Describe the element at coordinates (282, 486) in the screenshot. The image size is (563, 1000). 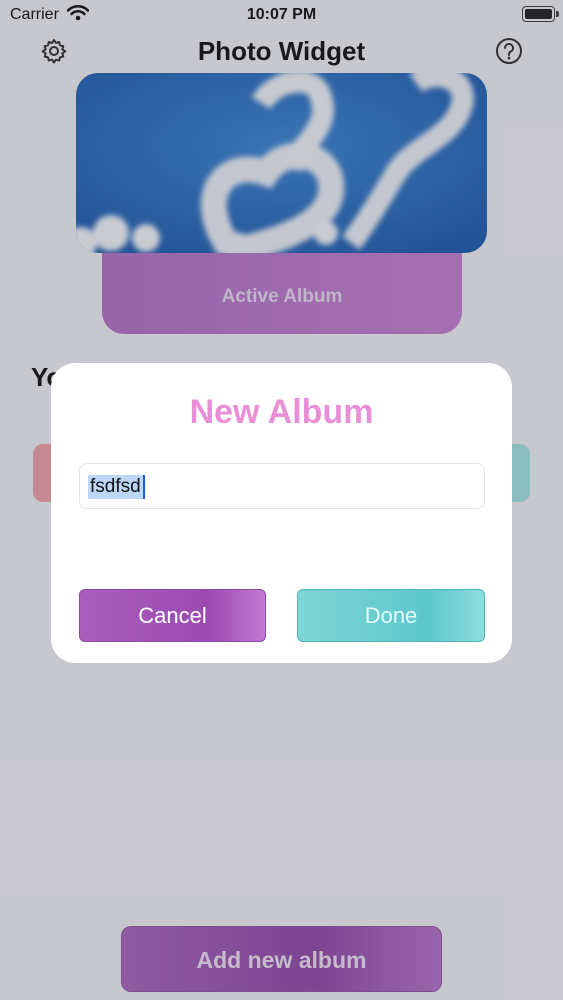
I see `album-name-input: fsdfsd` at that location.